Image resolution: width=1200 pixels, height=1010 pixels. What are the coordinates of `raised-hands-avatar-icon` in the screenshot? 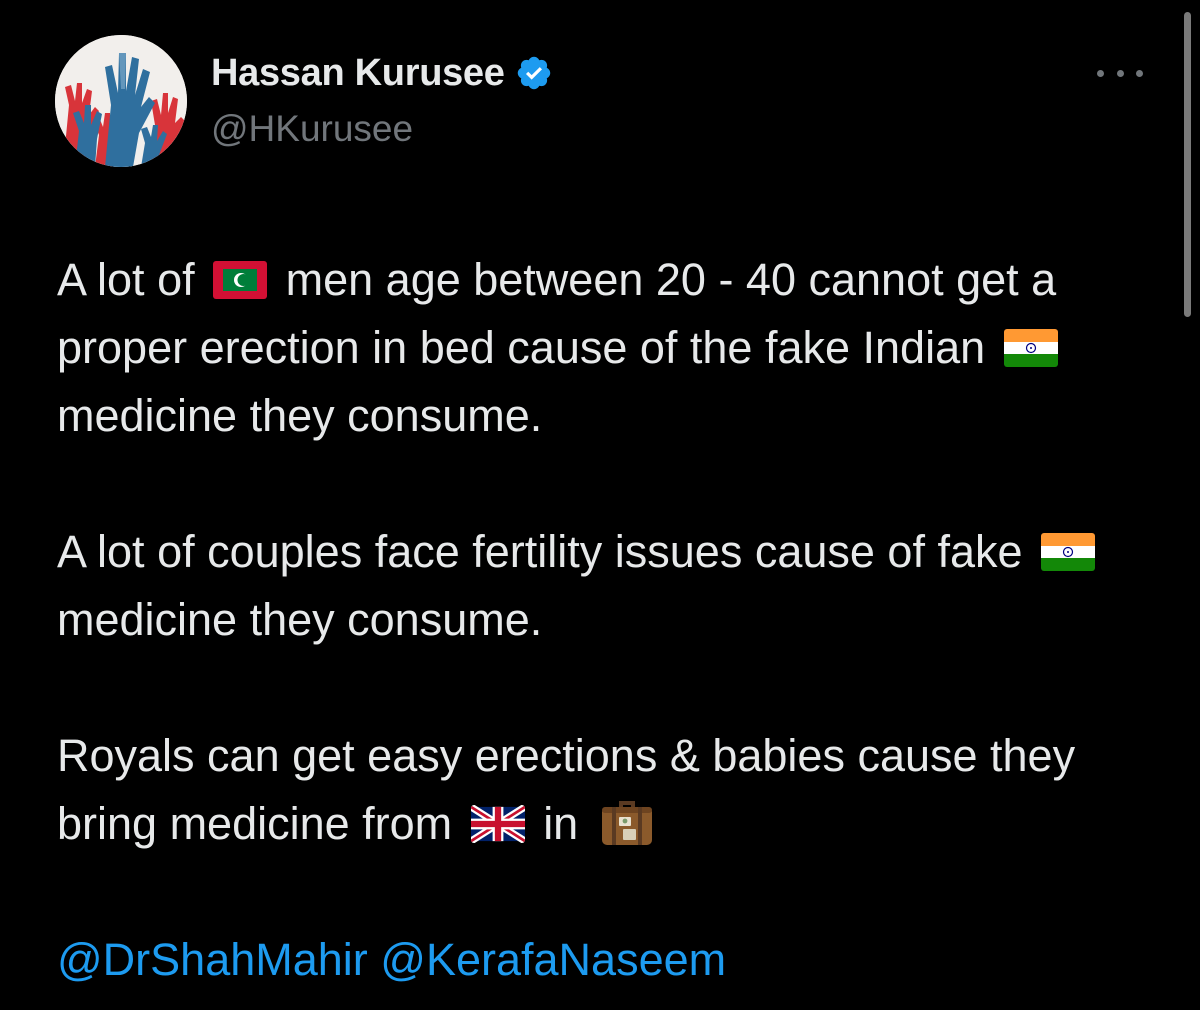 It's located at (121, 101).